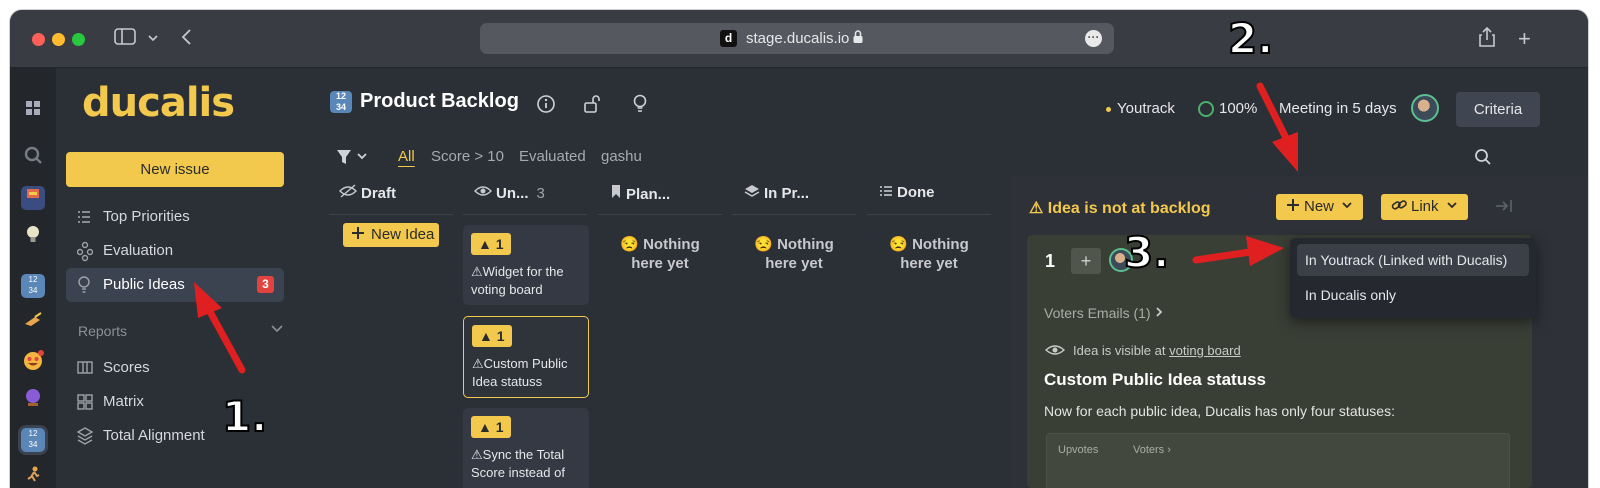 The height and width of the screenshot is (488, 1600). Describe the element at coordinates (175, 251) in the screenshot. I see `sidebar-item-evaluation: Evaluation` at that location.